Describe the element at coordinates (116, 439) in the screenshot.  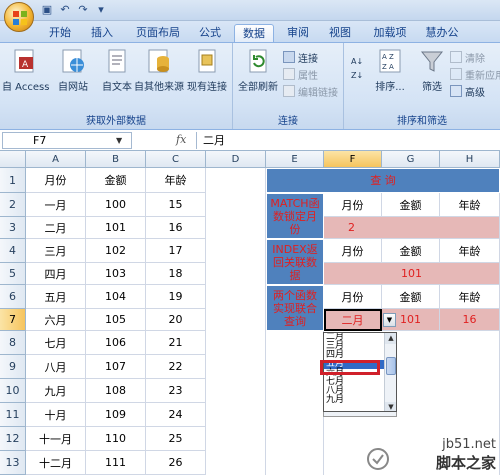
I see `cell-b12: 110` at that location.